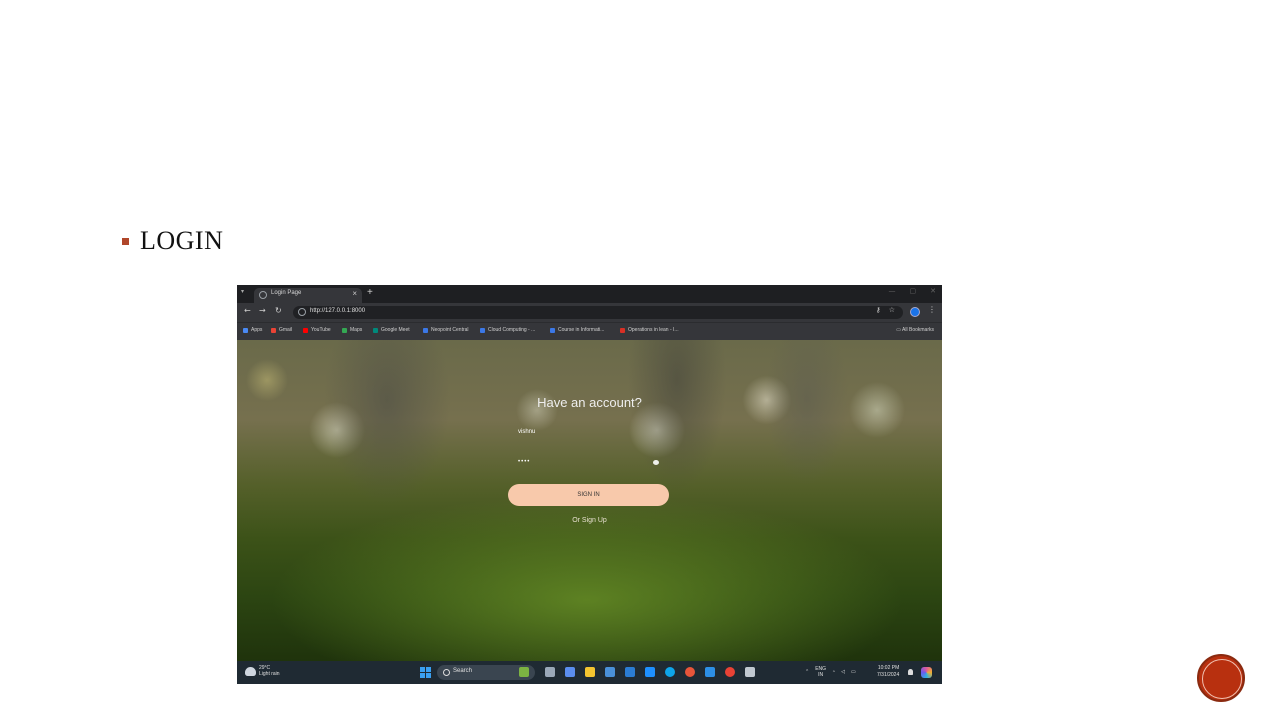  I want to click on youtube-icon, so click(305, 330).